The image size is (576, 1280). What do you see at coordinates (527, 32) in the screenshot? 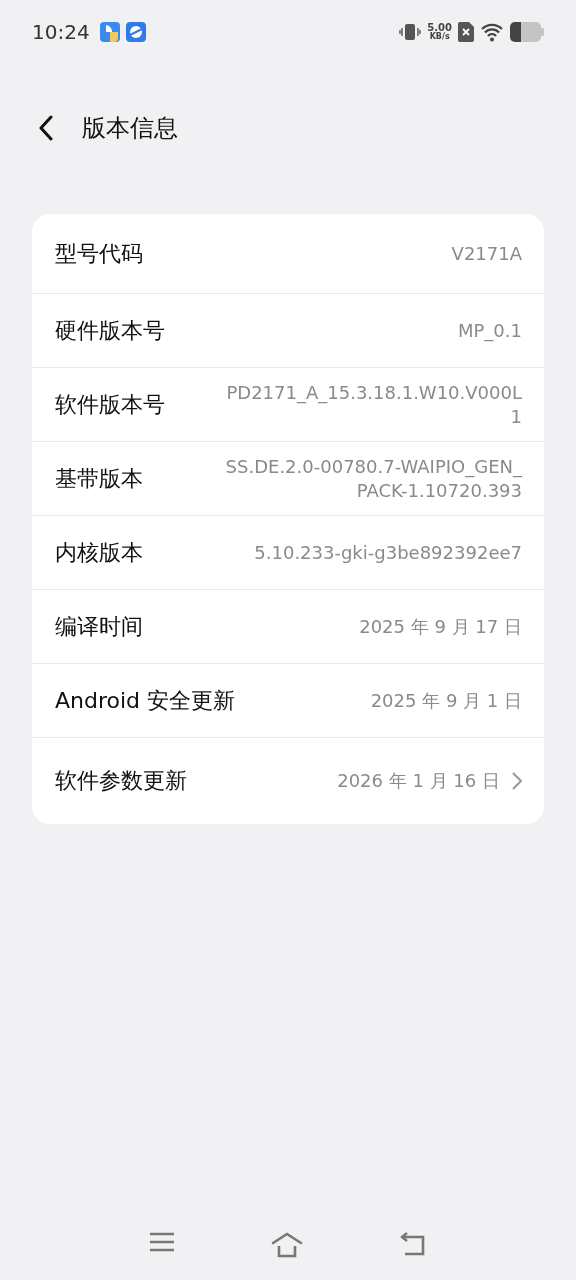
I see `battery-icon` at bounding box center [527, 32].